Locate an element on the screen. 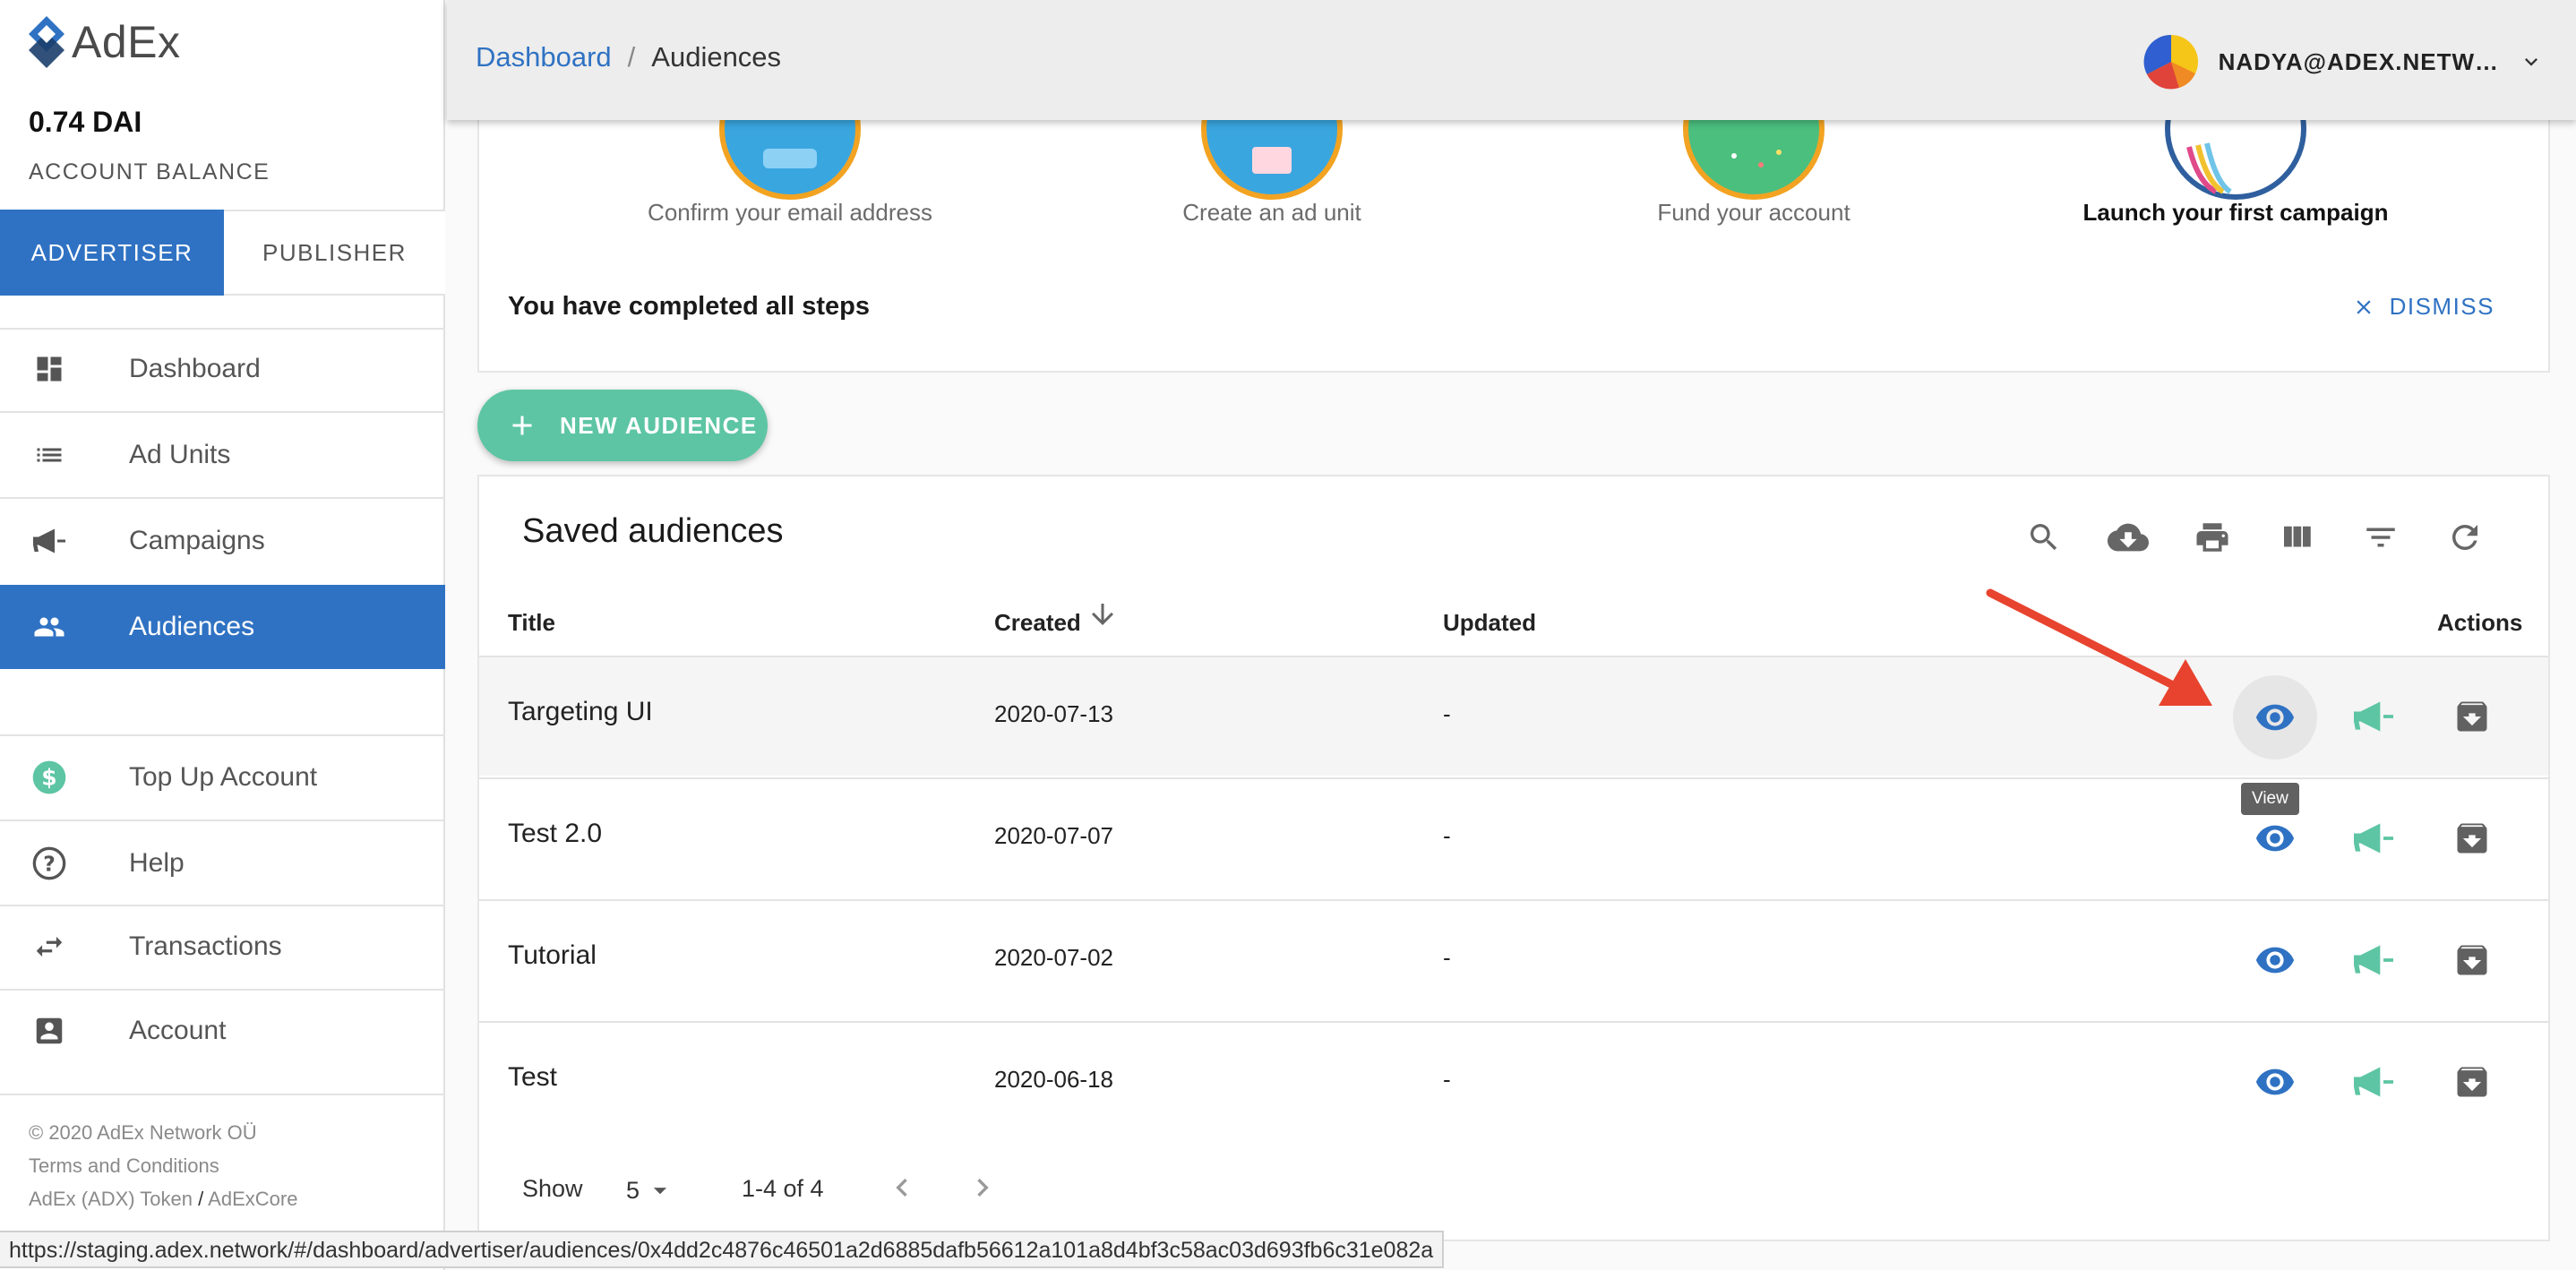 The height and width of the screenshot is (1270, 2576). footer-core-link: AdExCore is located at coordinates (252, 1199).